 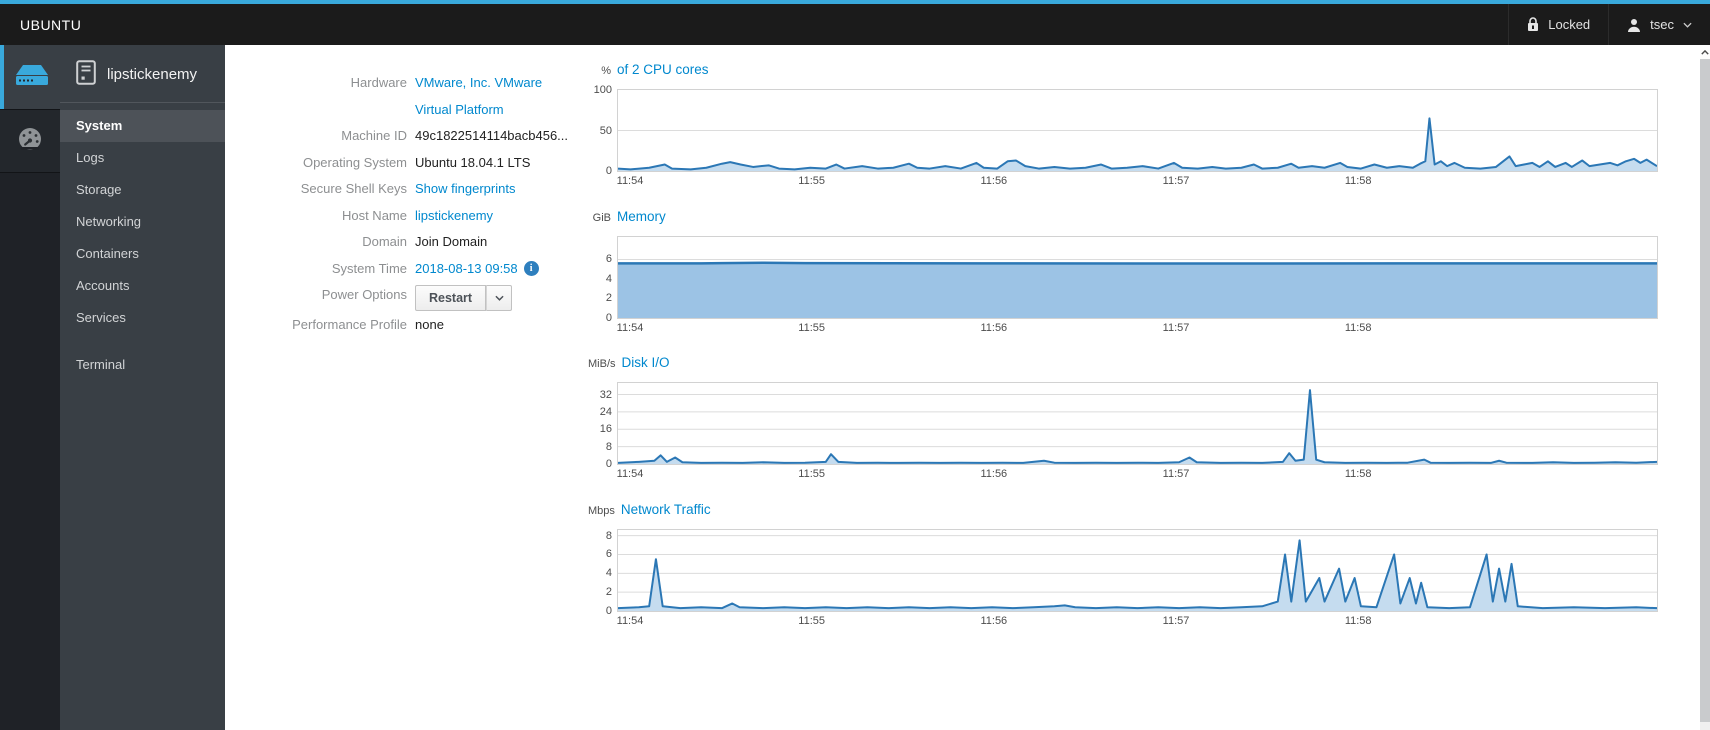 I want to click on host-icon, so click(x=86, y=74).